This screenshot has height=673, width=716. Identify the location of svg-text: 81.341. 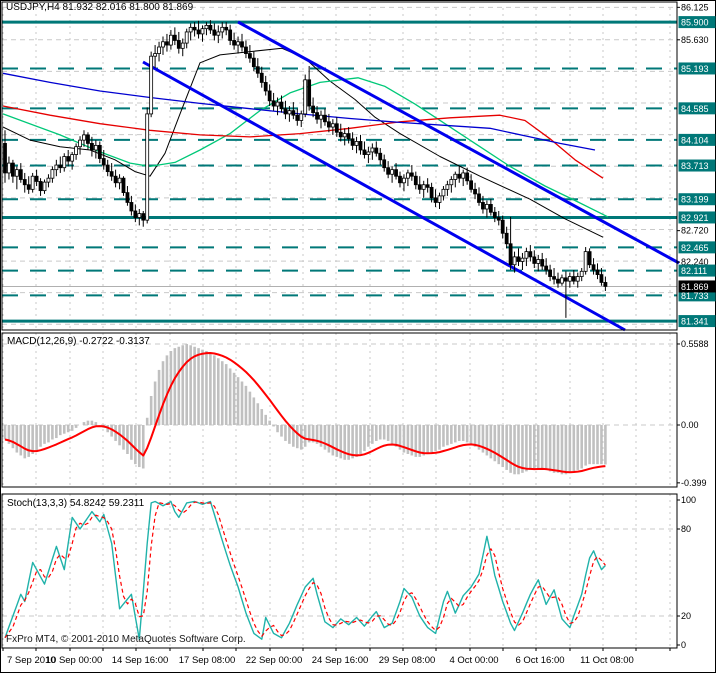
(695, 322).